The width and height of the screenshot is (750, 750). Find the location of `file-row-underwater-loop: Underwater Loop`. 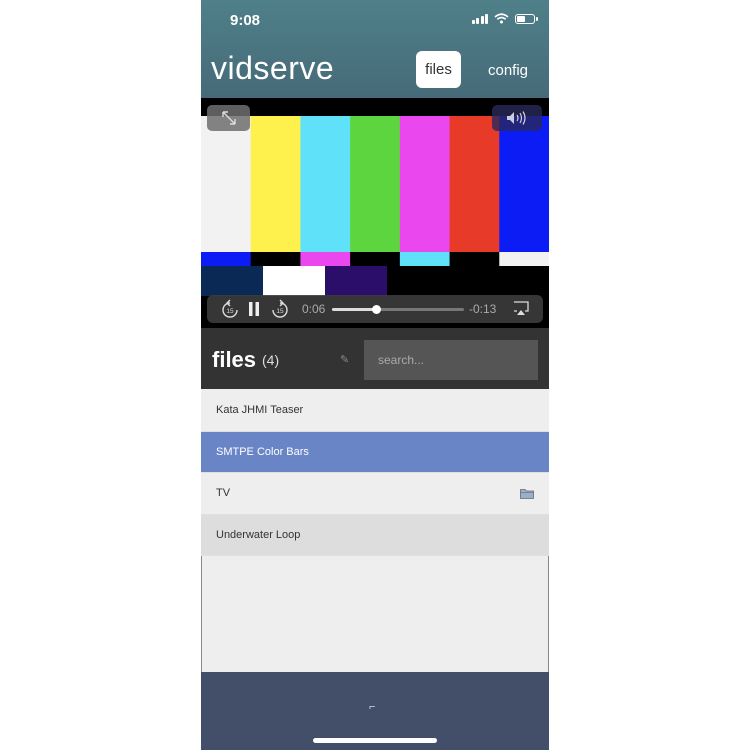

file-row-underwater-loop: Underwater Loop is located at coordinates (375, 535).